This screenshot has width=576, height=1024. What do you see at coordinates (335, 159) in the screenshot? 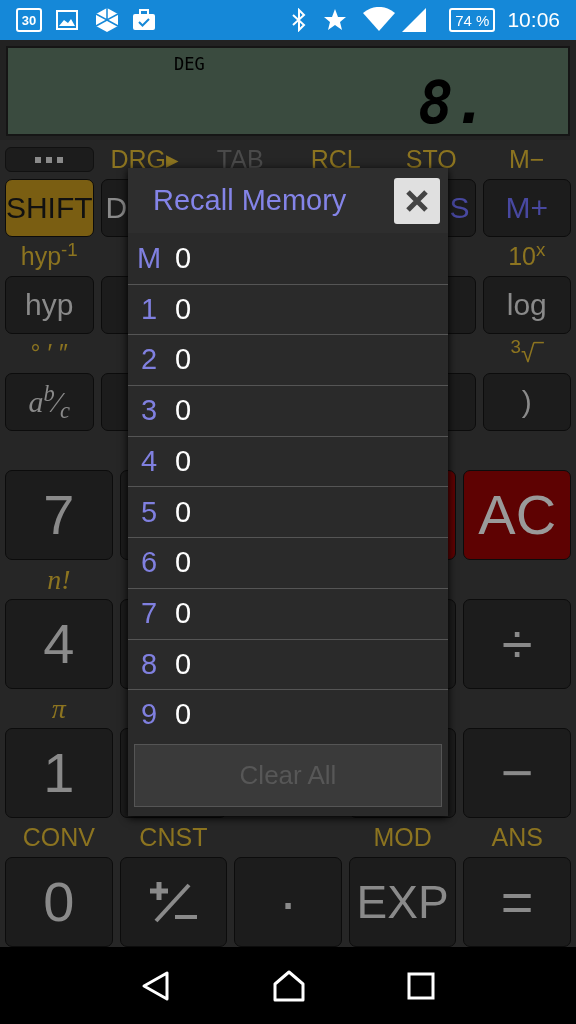
I see `key-function-label: RCL` at bounding box center [335, 159].